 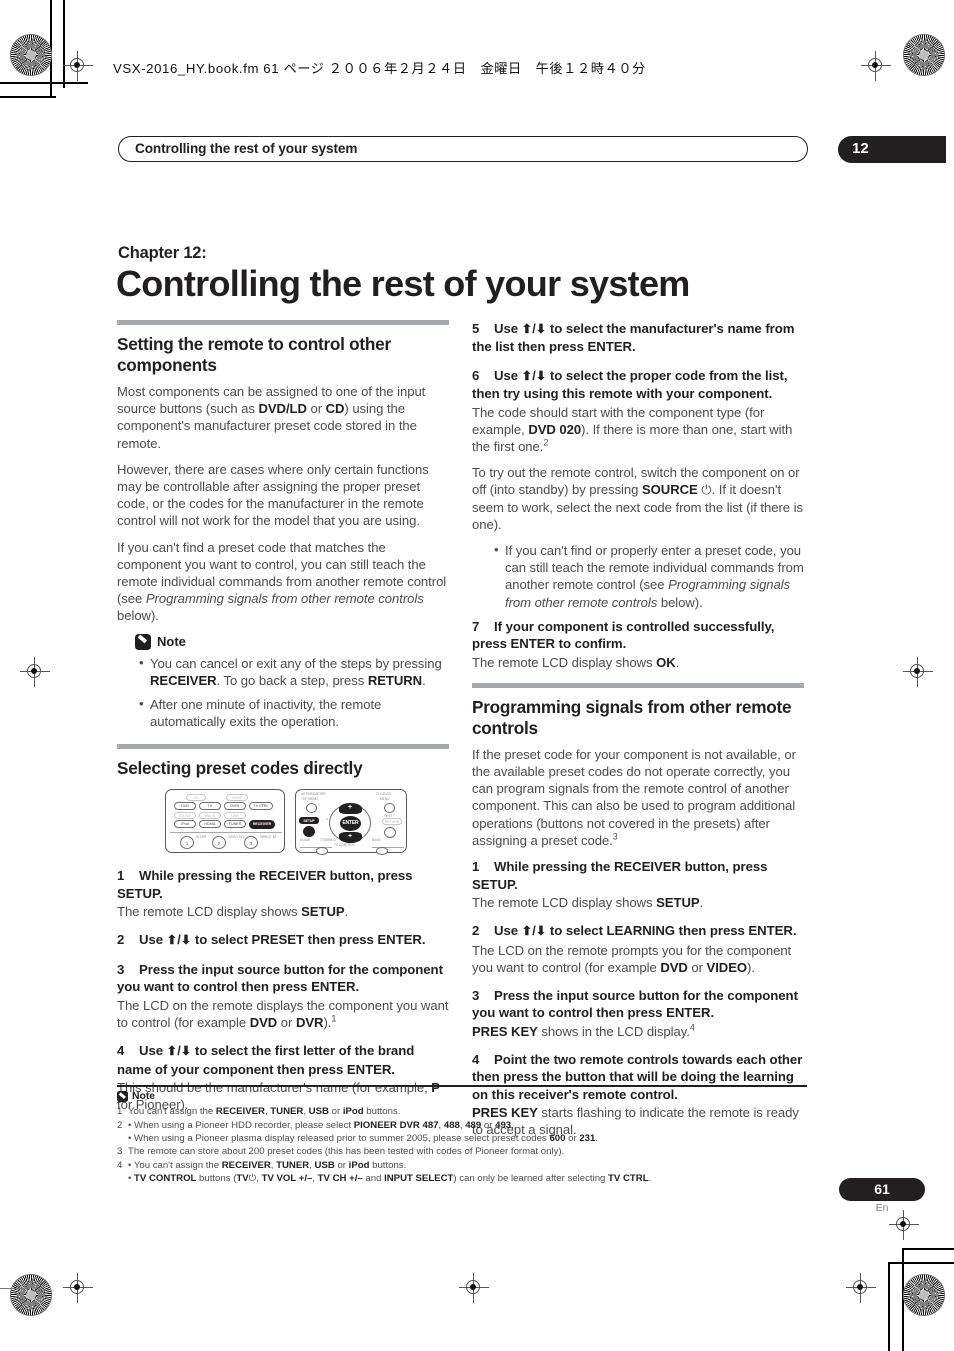 I want to click on footnote-number: 3, so click(x=120, y=1152).